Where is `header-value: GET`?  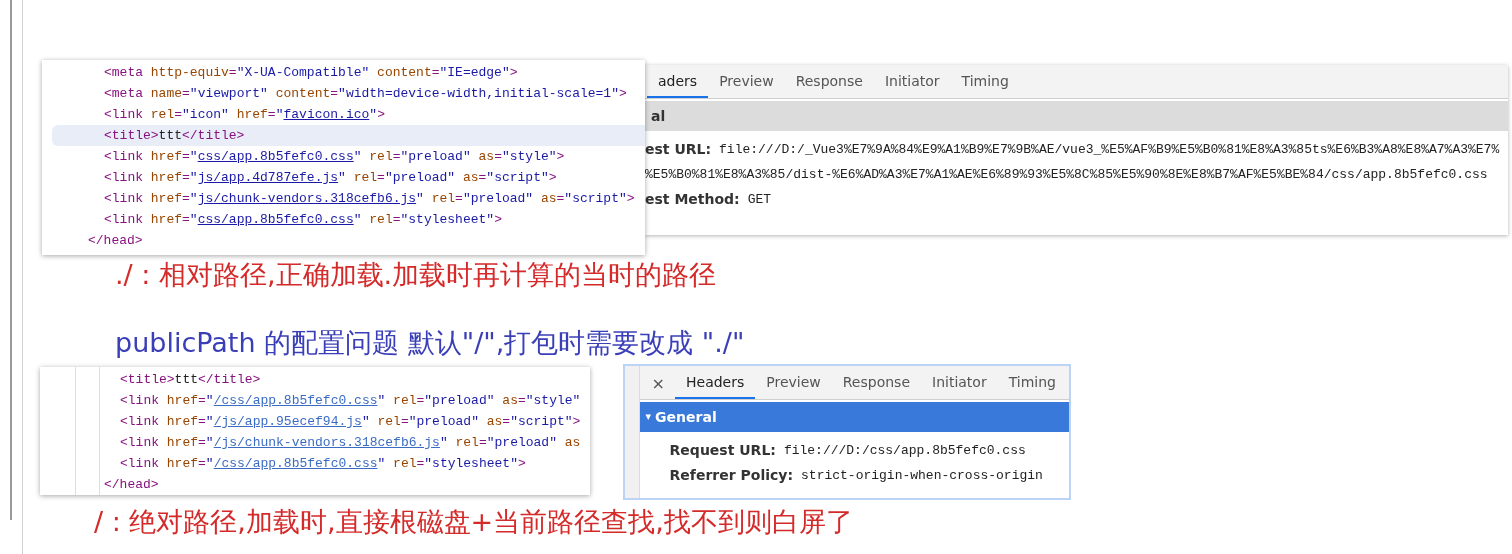 header-value: GET is located at coordinates (759, 199).